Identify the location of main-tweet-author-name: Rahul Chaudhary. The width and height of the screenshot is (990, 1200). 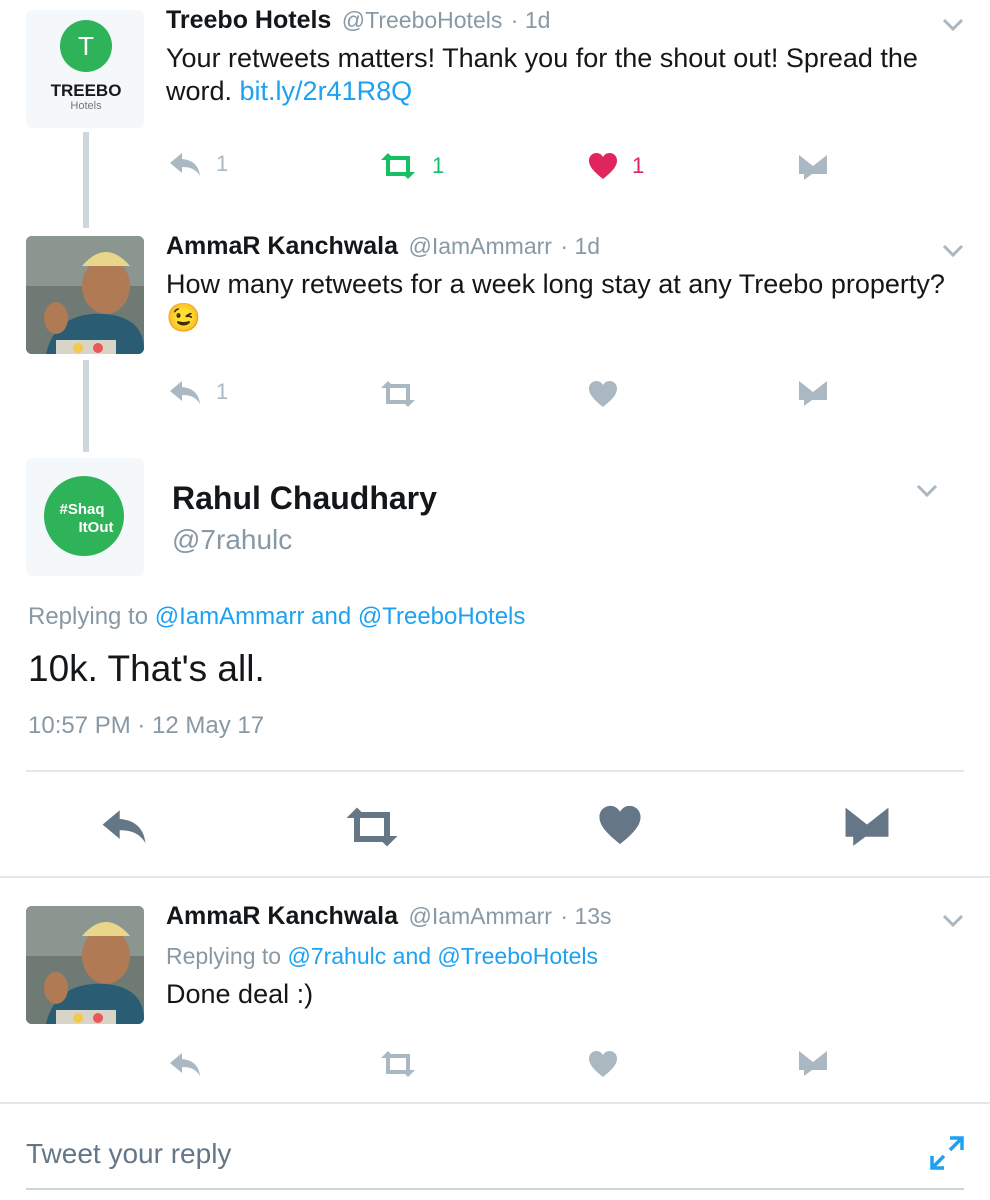
(304, 498).